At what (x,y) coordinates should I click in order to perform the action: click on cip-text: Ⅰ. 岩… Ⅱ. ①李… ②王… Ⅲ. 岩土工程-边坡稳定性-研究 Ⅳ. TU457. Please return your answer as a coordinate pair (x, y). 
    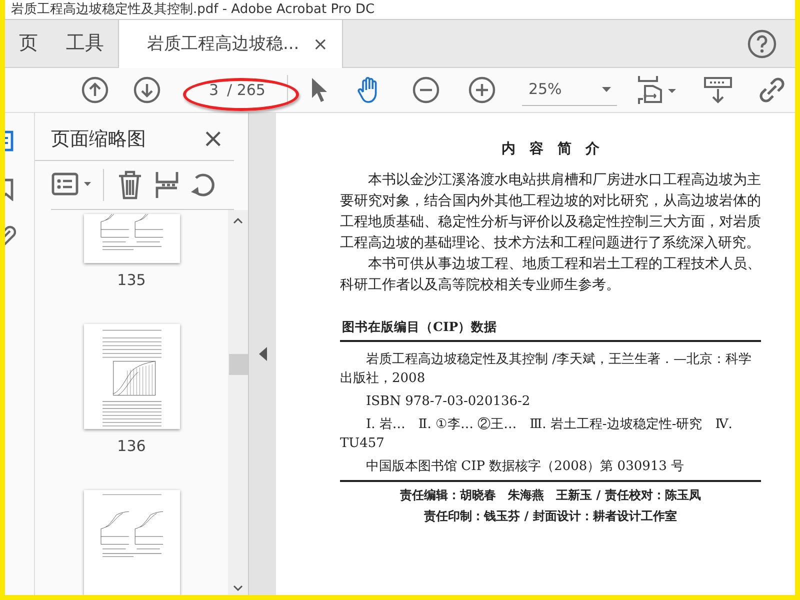
    Looking at the image, I should click on (537, 434).